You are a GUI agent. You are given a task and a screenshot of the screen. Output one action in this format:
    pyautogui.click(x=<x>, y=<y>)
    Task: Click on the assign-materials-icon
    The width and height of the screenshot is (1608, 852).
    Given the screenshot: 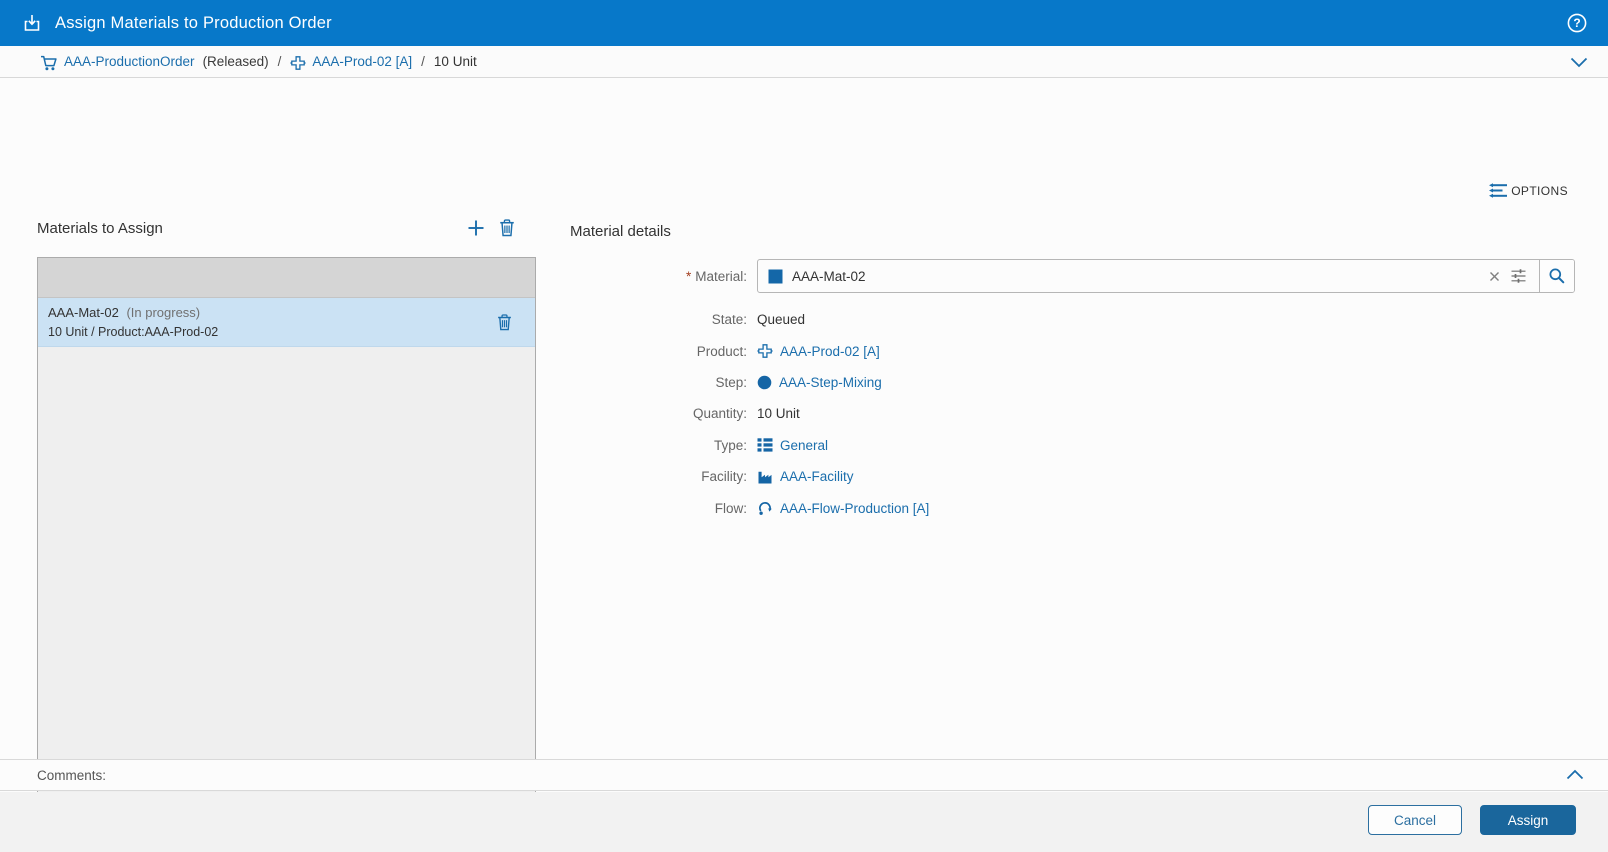 What is the action you would take?
    pyautogui.click(x=32, y=23)
    